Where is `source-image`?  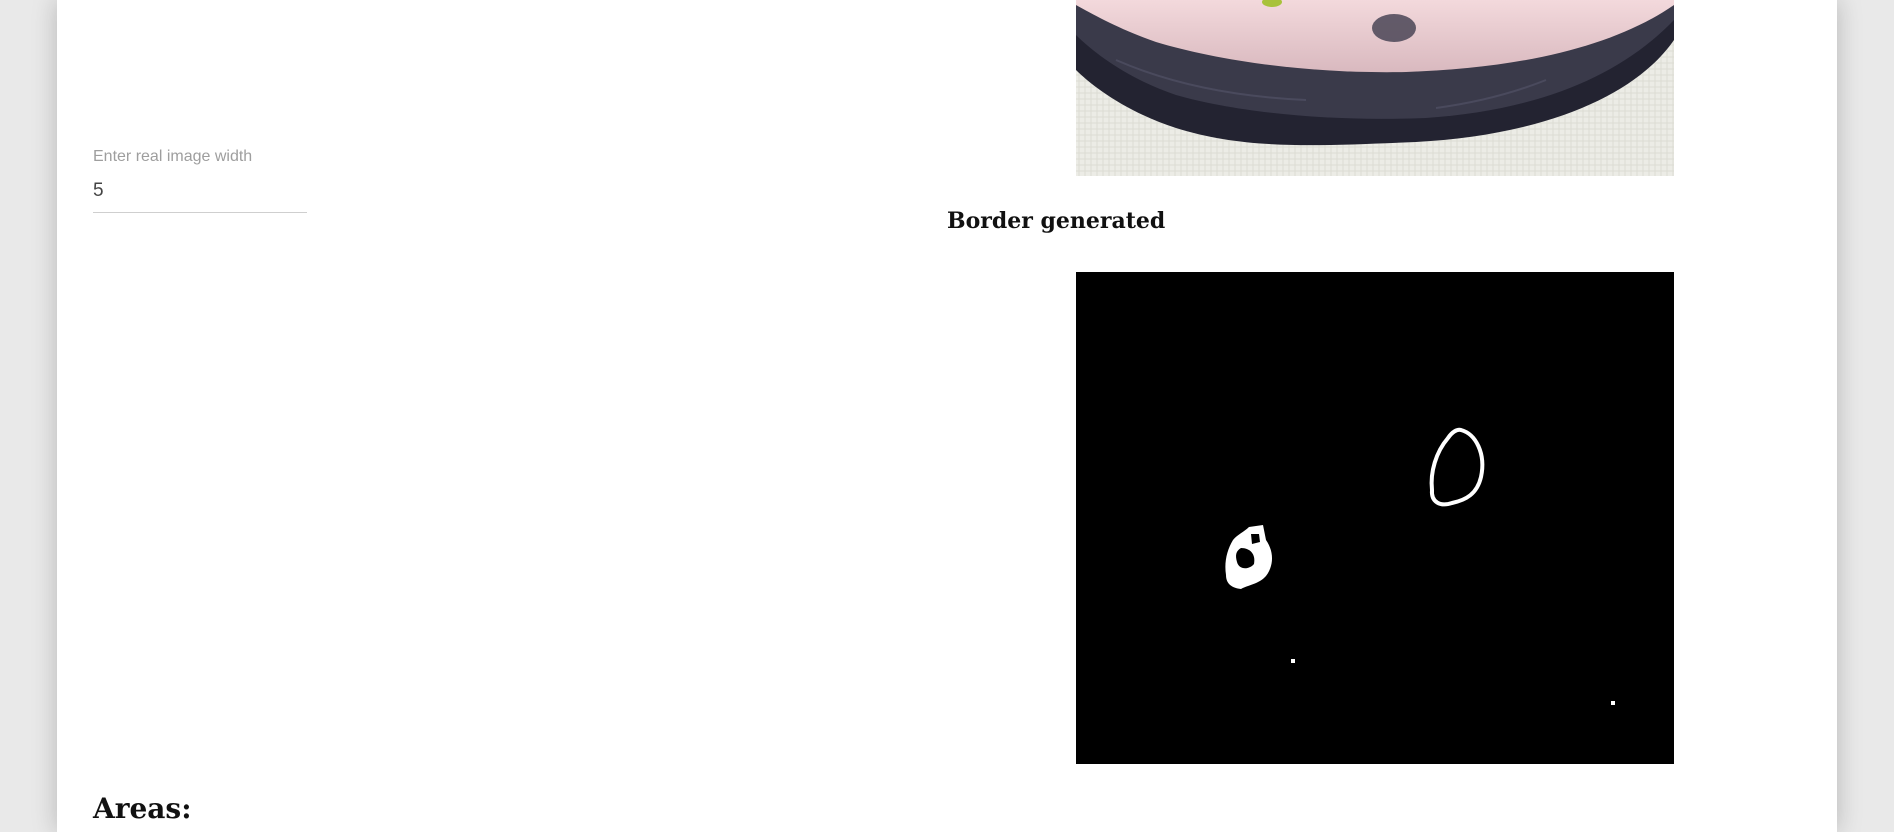
source-image is located at coordinates (1375, 88).